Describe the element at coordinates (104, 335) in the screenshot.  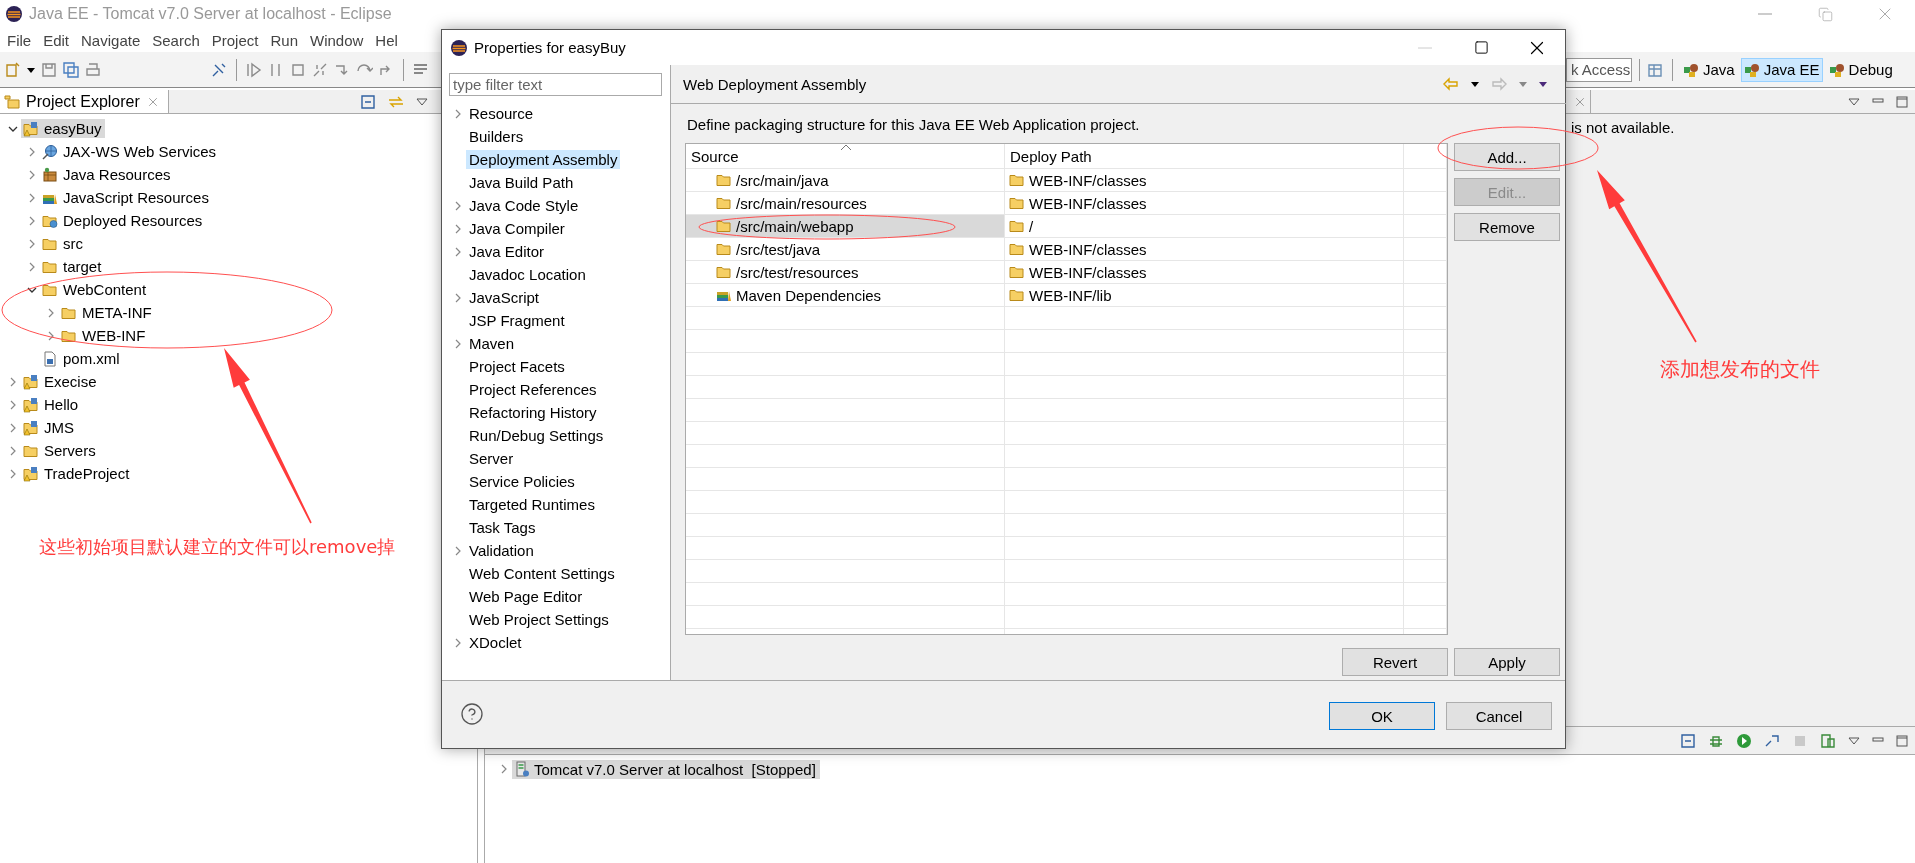
I see `tree-item: WEB-INF` at that location.